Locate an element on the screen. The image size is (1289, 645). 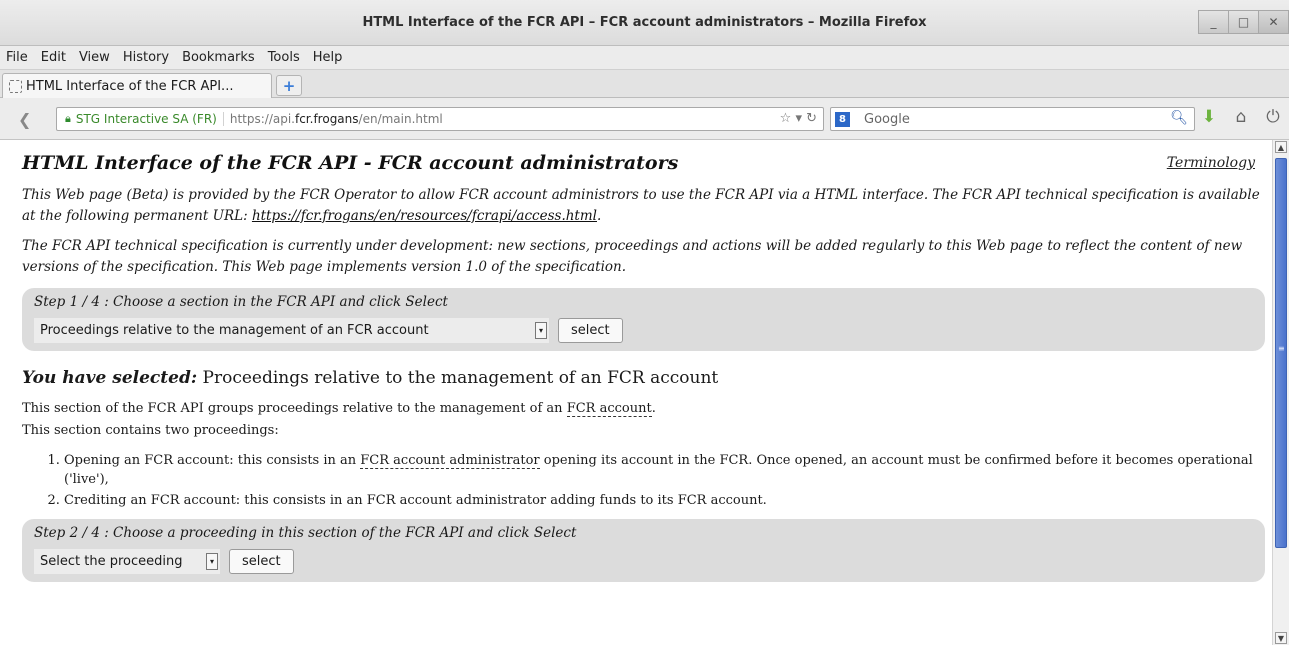
scroll-thumb is located at coordinates (1281, 353).